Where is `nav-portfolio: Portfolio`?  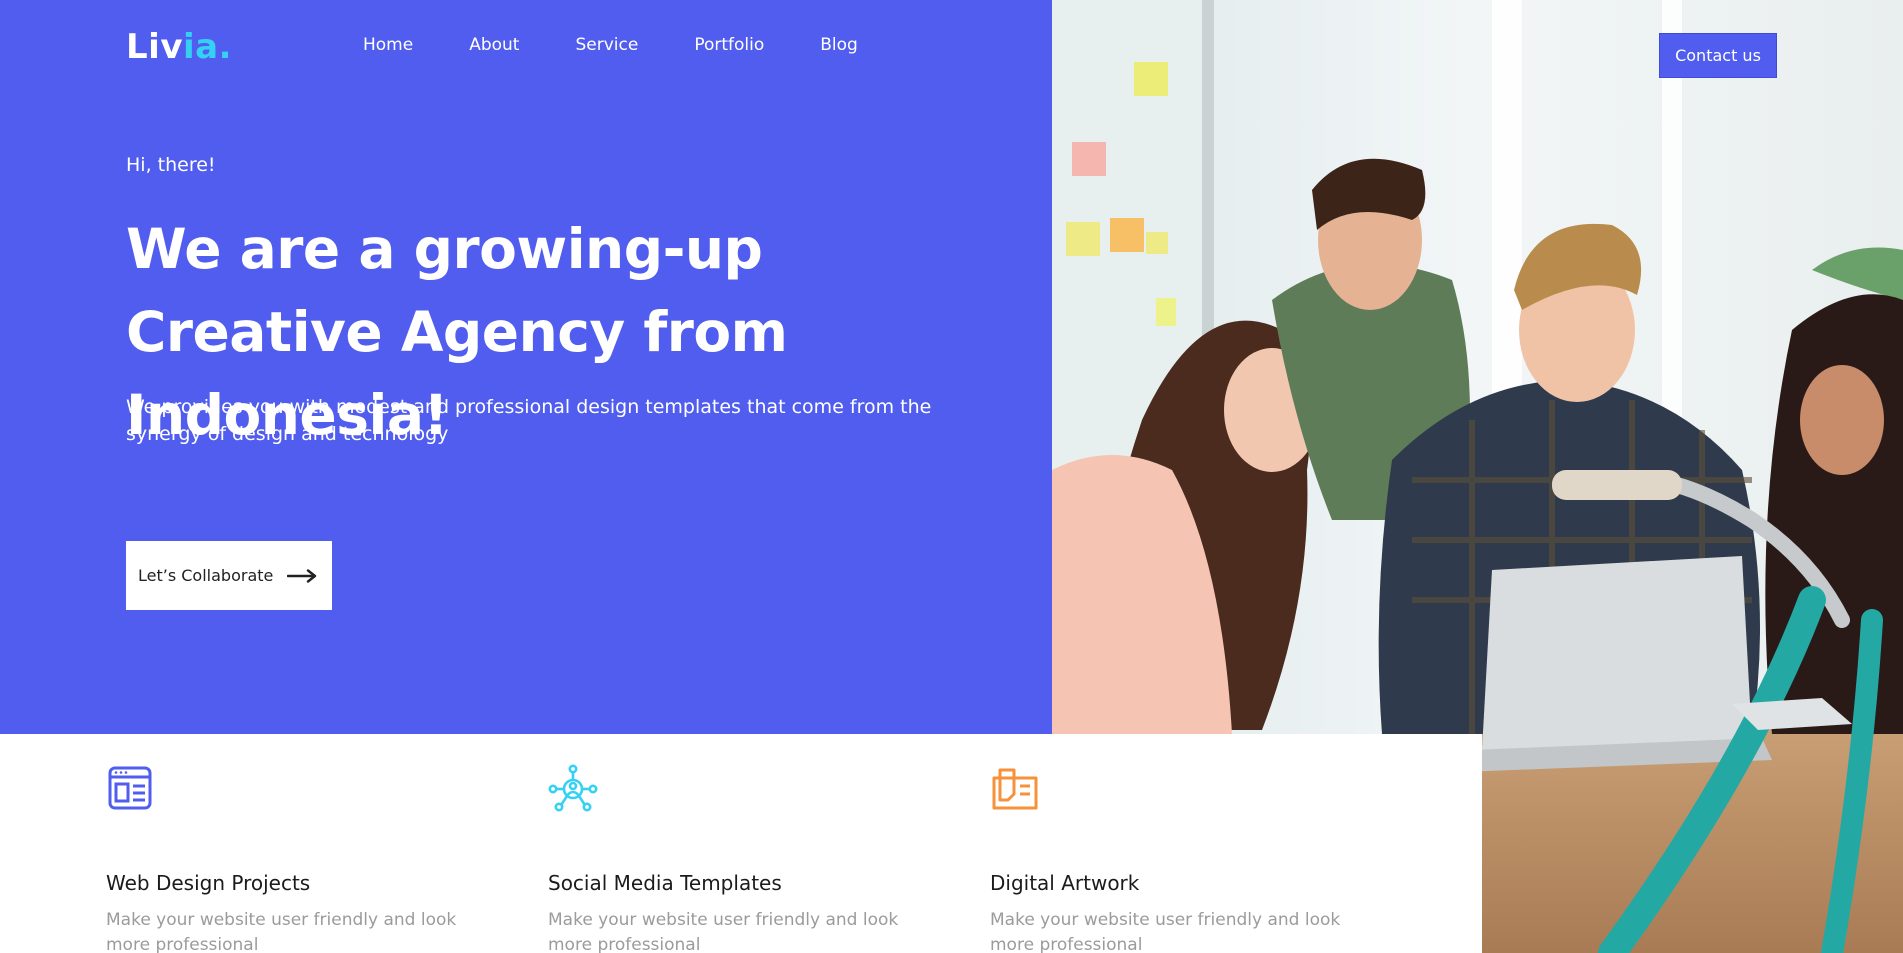
nav-portfolio: Portfolio is located at coordinates (729, 45).